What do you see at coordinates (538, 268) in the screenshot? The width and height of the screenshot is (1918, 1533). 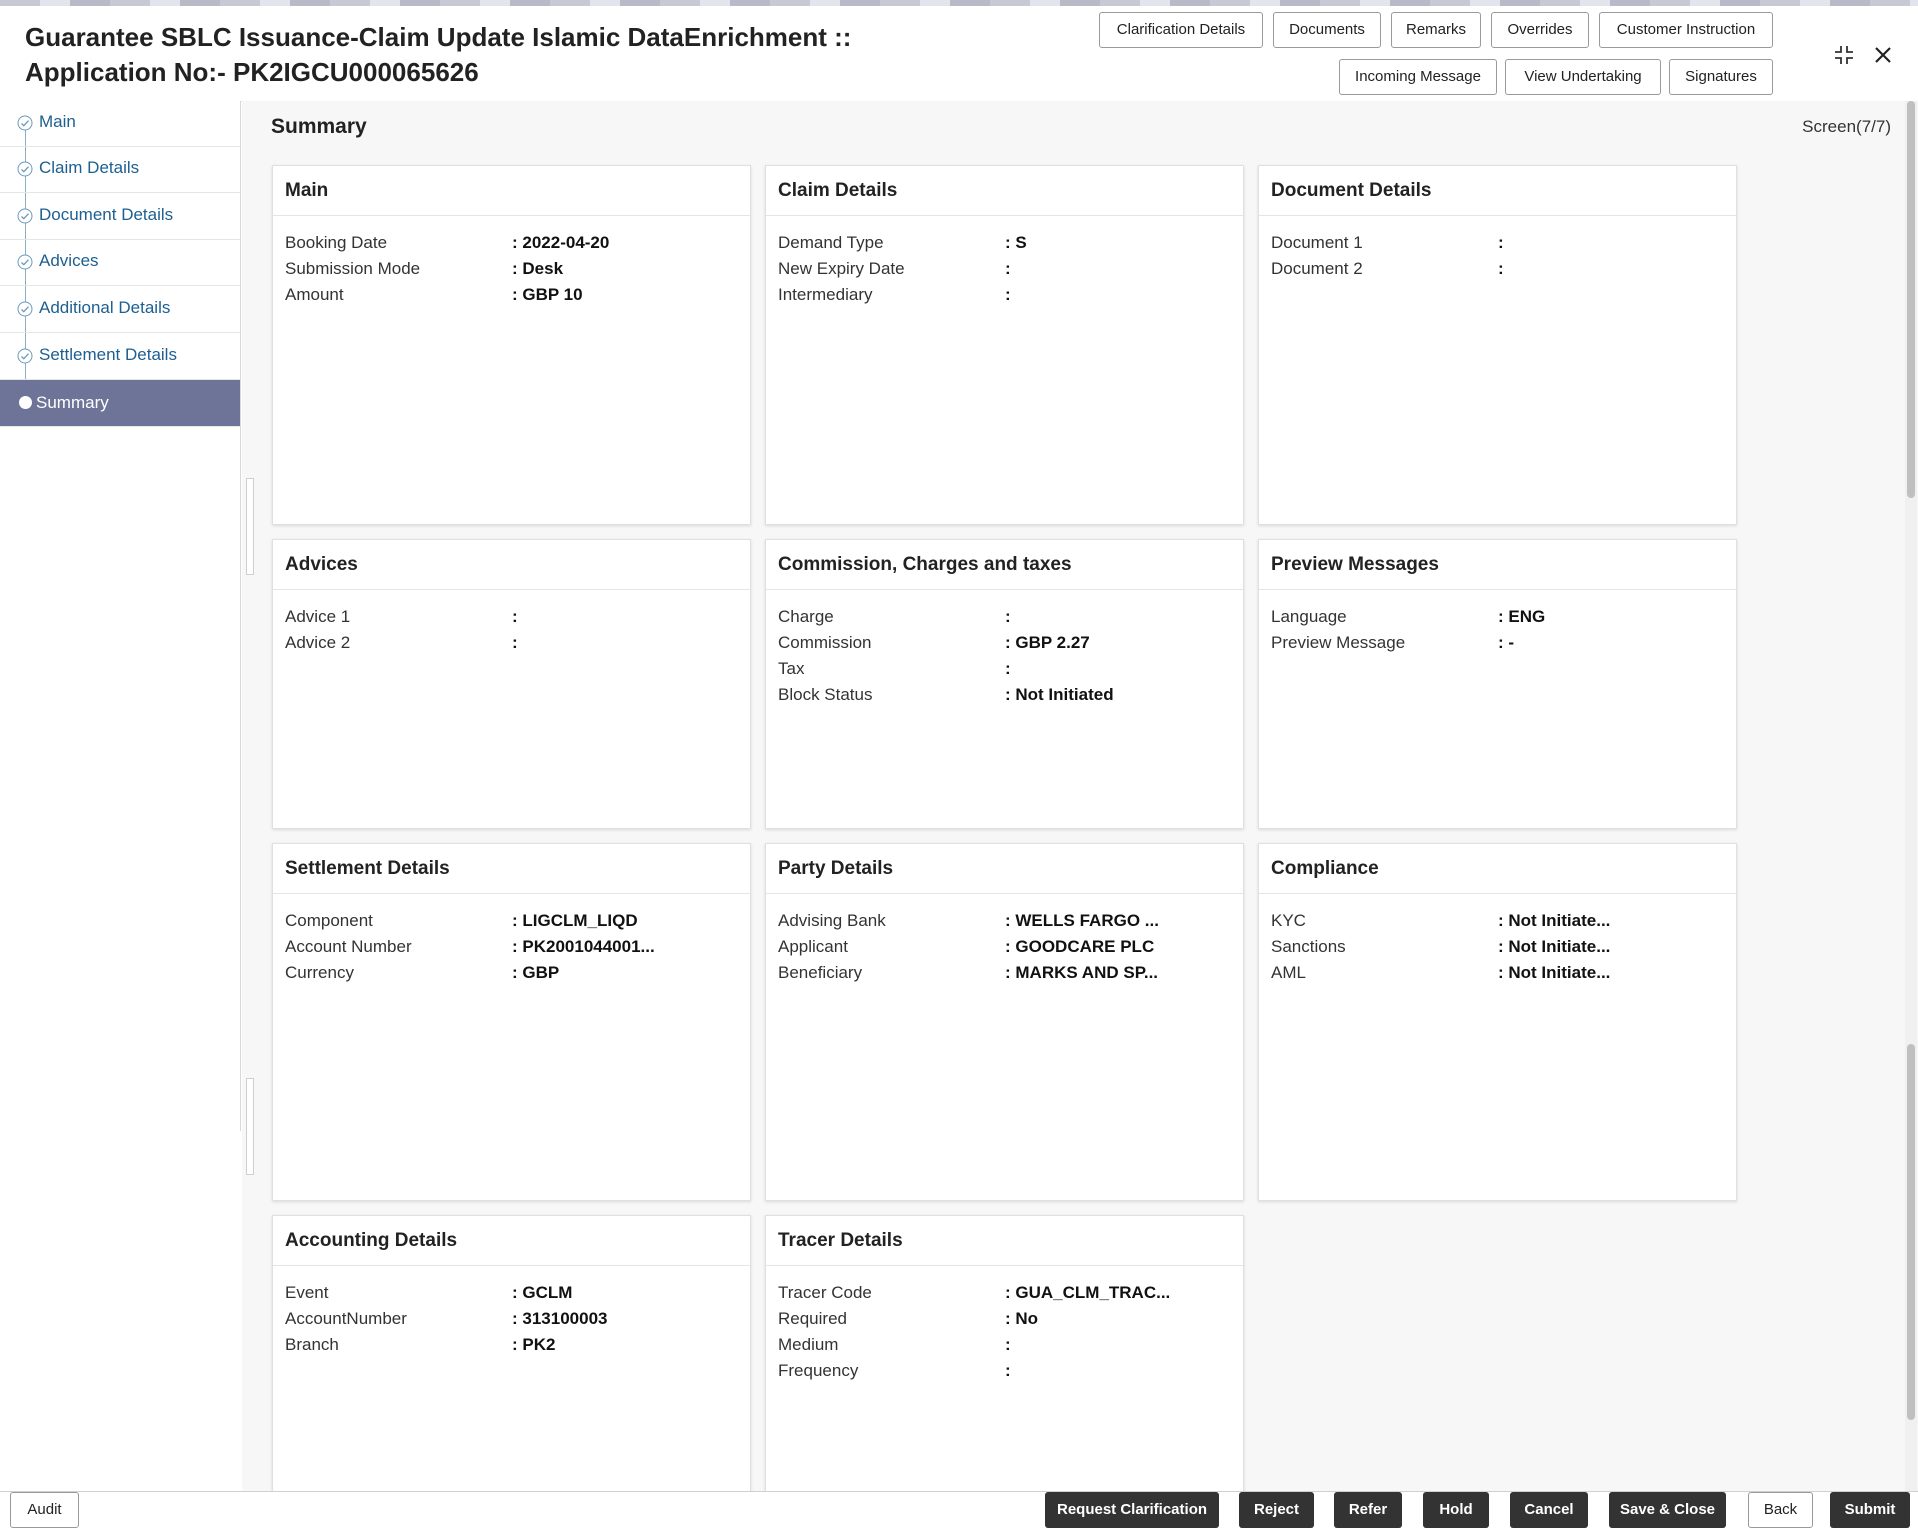 I see `field-value: : Desk` at bounding box center [538, 268].